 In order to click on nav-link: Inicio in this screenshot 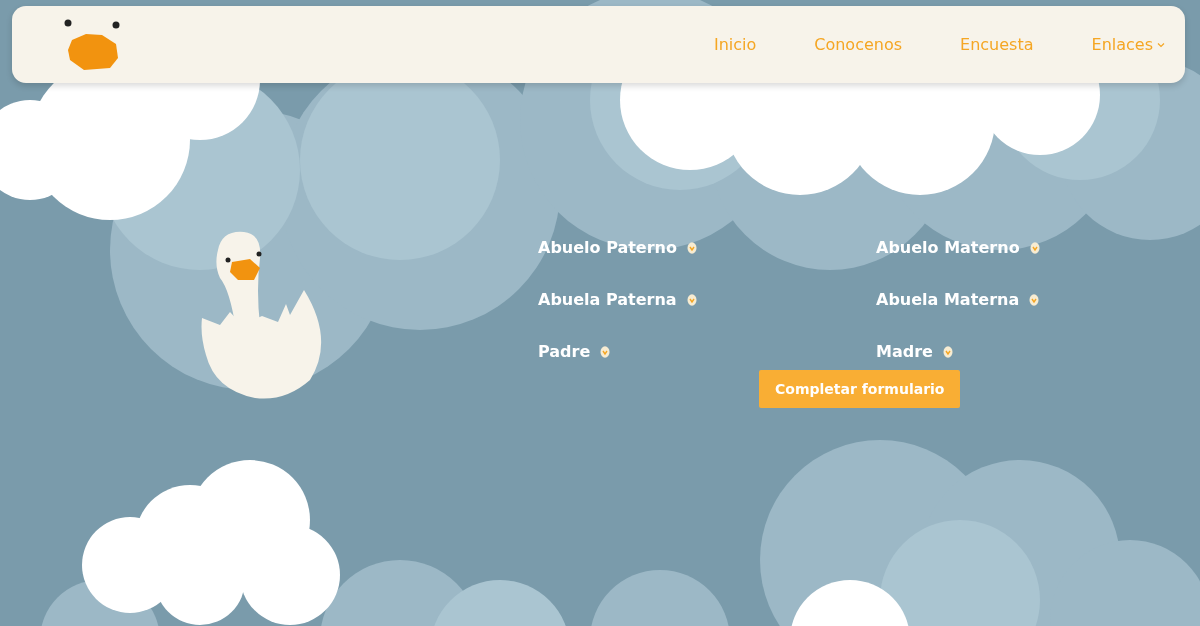, I will do `click(735, 44)`.